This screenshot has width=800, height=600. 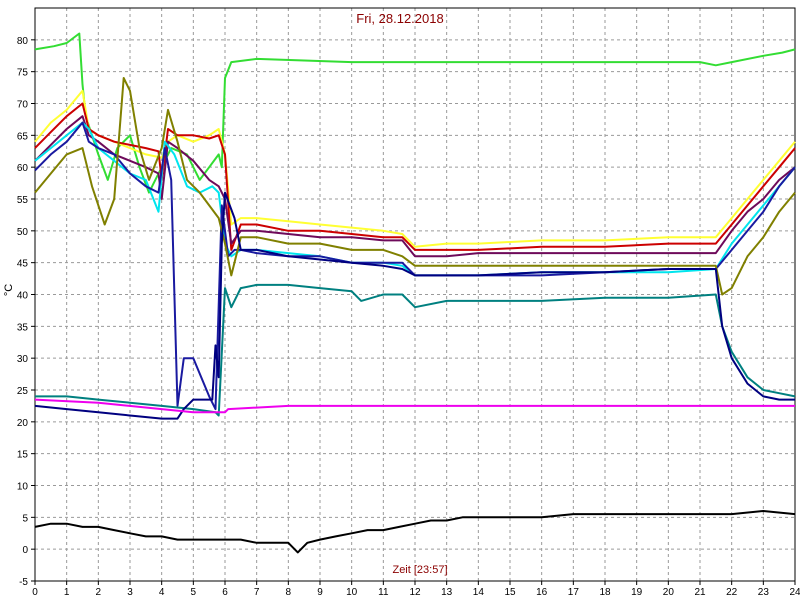 What do you see at coordinates (23, 582) in the screenshot?
I see `y-tick-label: -5` at bounding box center [23, 582].